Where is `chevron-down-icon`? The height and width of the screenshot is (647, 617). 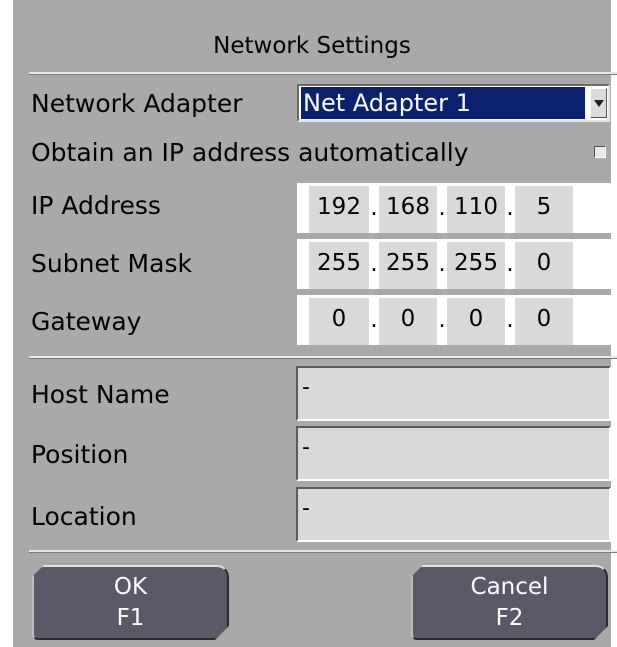 chevron-down-icon is located at coordinates (598, 103).